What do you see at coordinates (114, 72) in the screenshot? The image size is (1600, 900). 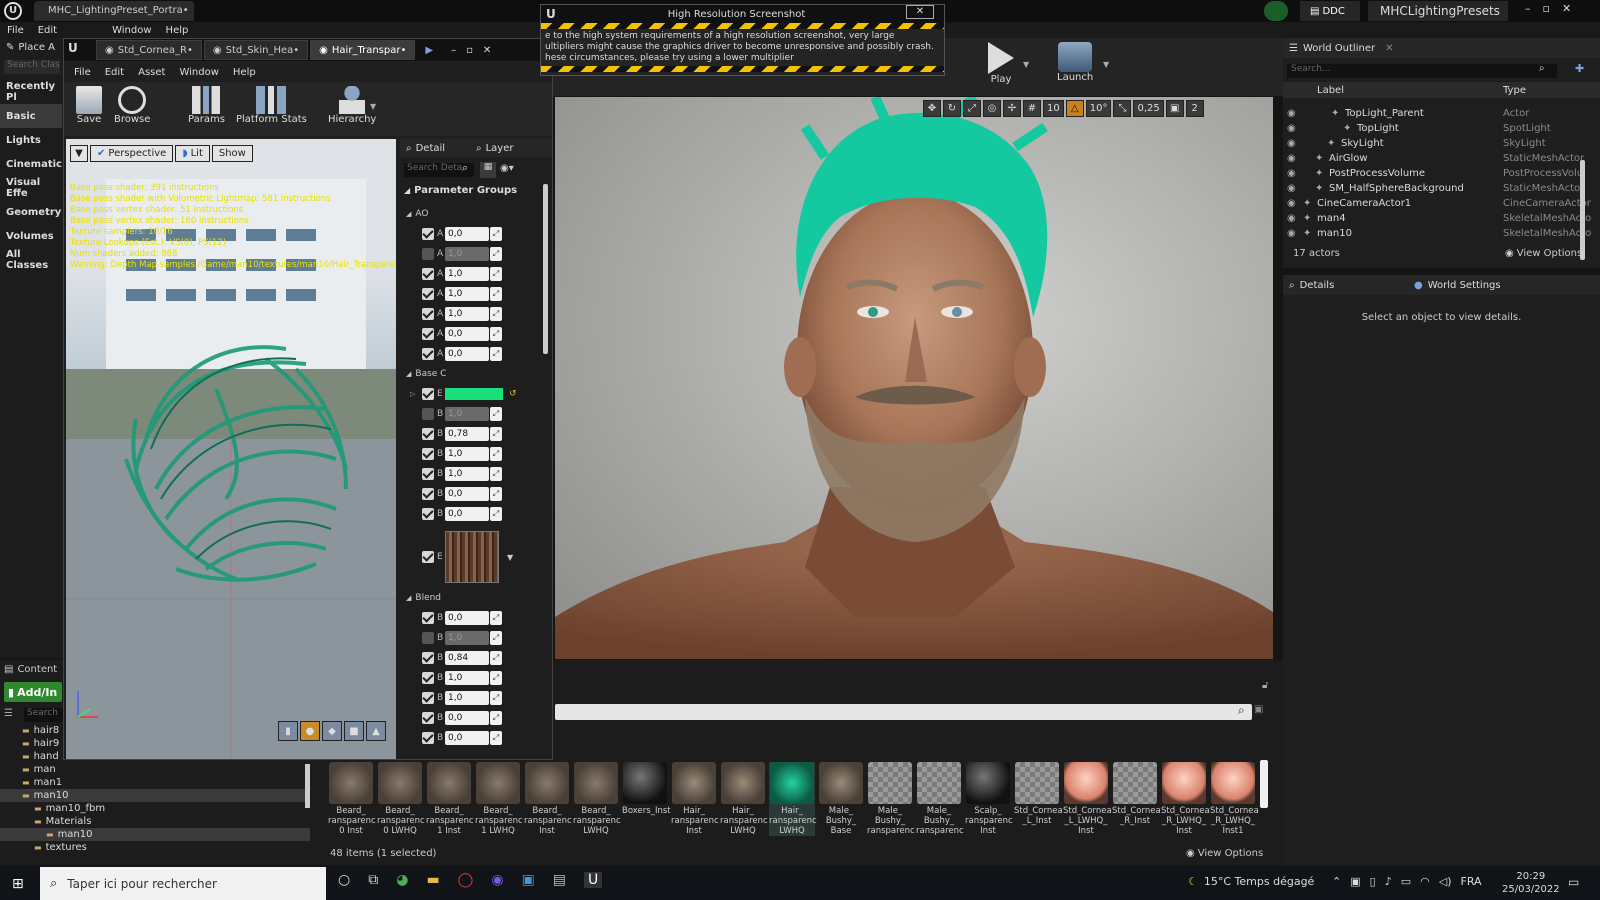 I see `me-menu-edit: Edit` at bounding box center [114, 72].